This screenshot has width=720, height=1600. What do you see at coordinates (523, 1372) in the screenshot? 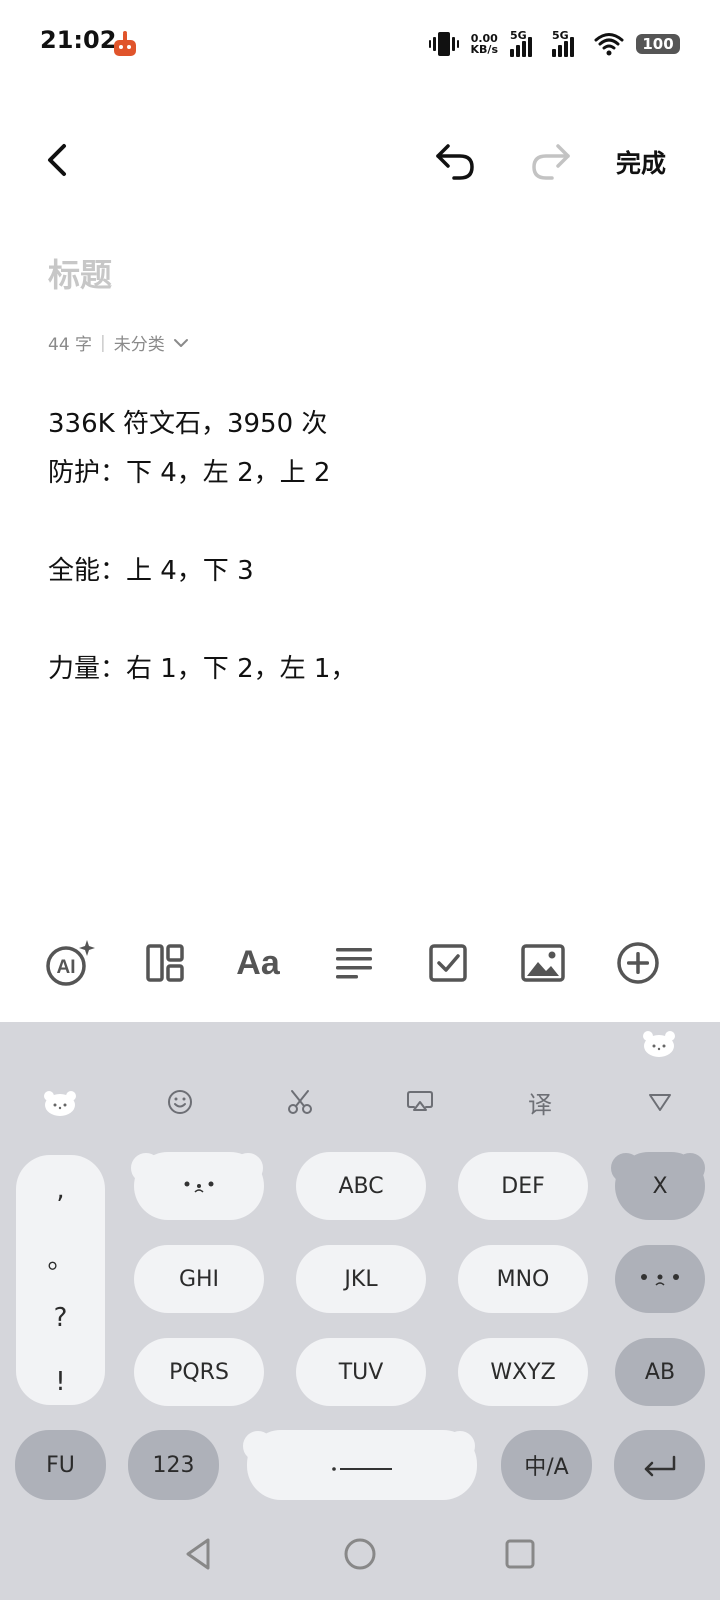
I see `key-wxyz: WXYZ` at bounding box center [523, 1372].